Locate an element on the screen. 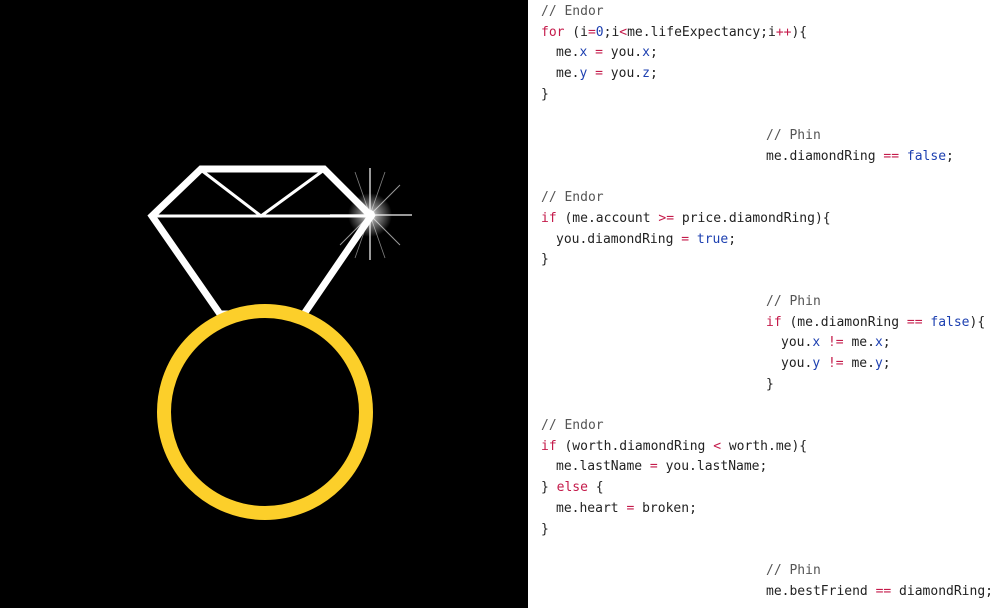 The image size is (1004, 608). diamond-facets is located at coordinates (262, 193).